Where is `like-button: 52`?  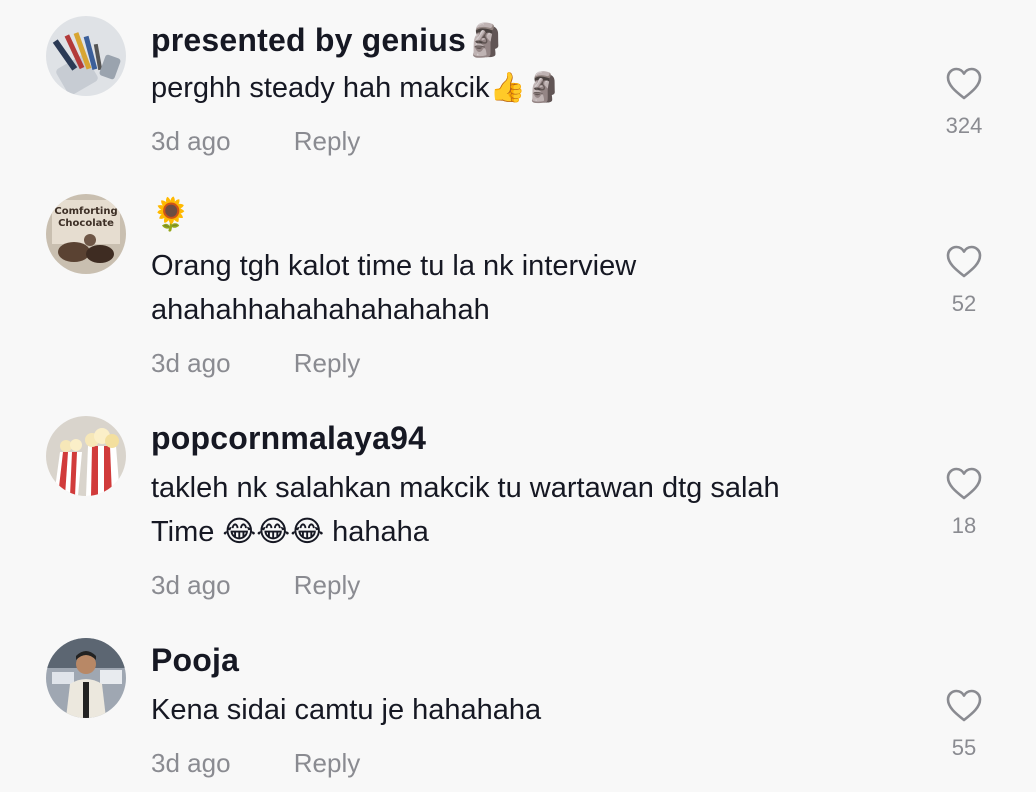 like-button: 52 is located at coordinates (964, 281).